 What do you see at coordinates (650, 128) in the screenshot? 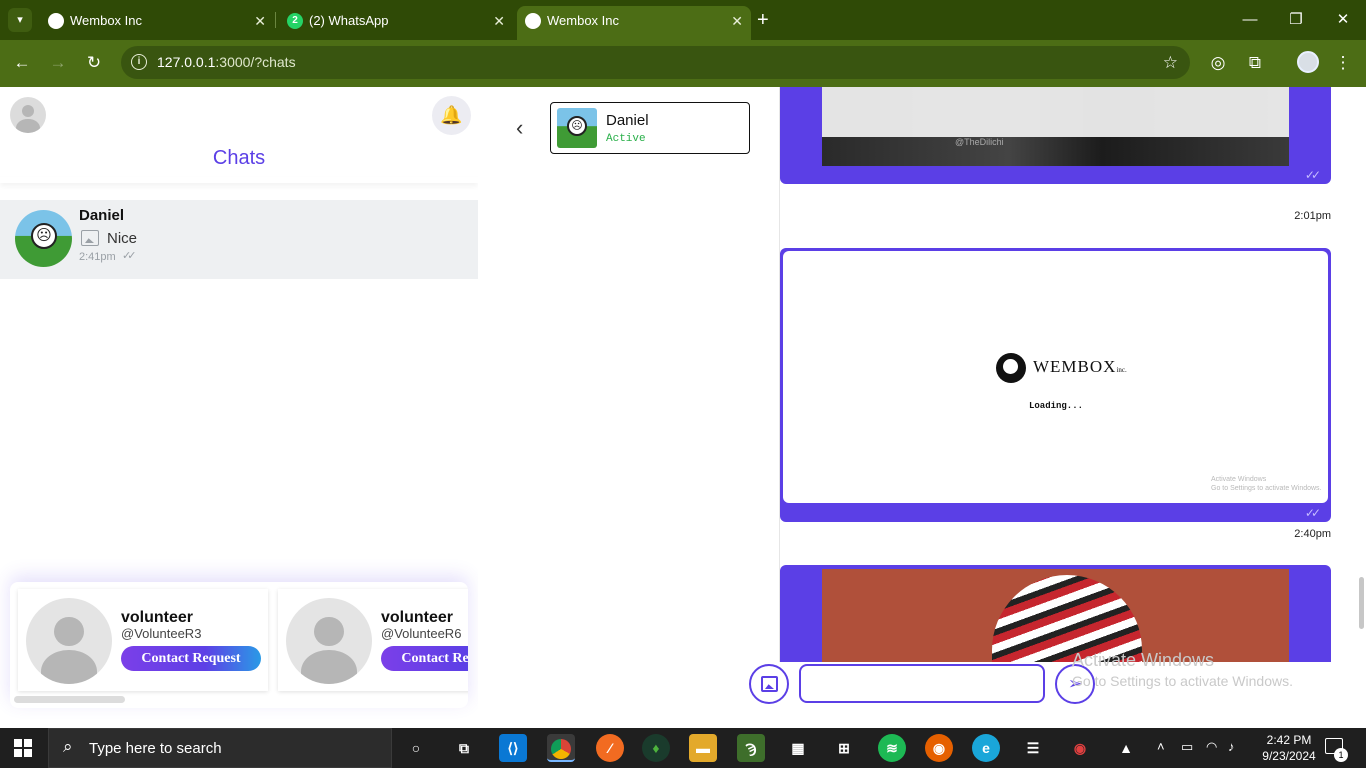
I see `conversation-header: ☹ Daniel Active` at bounding box center [650, 128].